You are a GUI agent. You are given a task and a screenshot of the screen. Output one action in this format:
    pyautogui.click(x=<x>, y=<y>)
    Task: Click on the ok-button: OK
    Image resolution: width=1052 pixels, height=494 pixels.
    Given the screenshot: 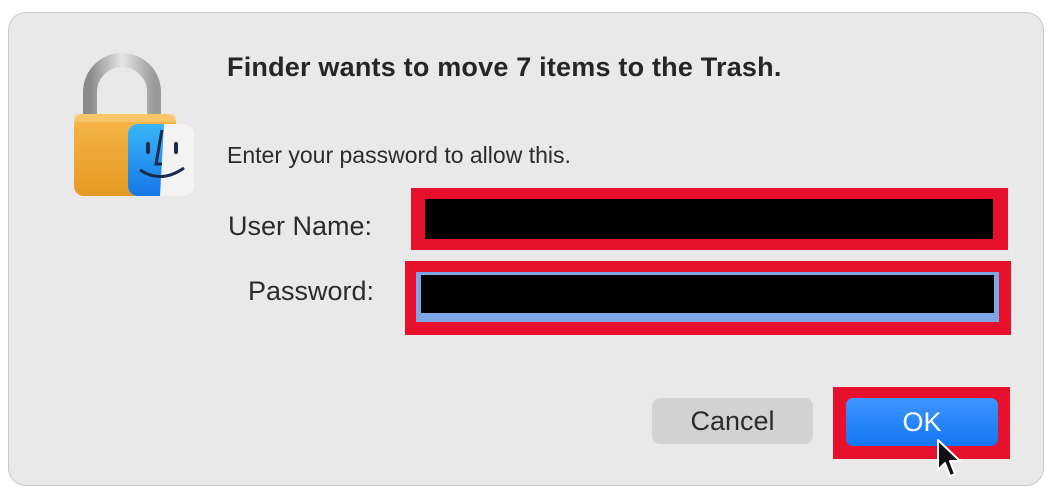 What is the action you would take?
    pyautogui.click(x=922, y=422)
    